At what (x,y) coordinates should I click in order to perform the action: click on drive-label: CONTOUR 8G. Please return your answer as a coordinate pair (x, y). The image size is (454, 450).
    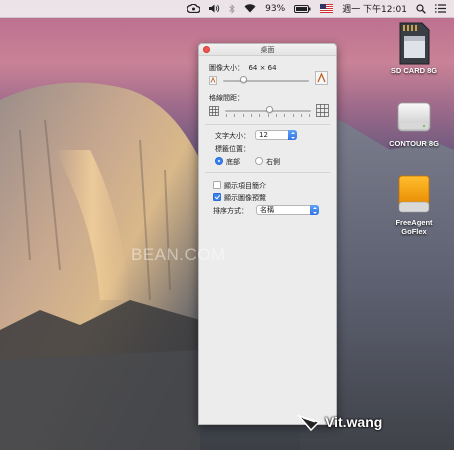
    Looking at the image, I should click on (414, 143).